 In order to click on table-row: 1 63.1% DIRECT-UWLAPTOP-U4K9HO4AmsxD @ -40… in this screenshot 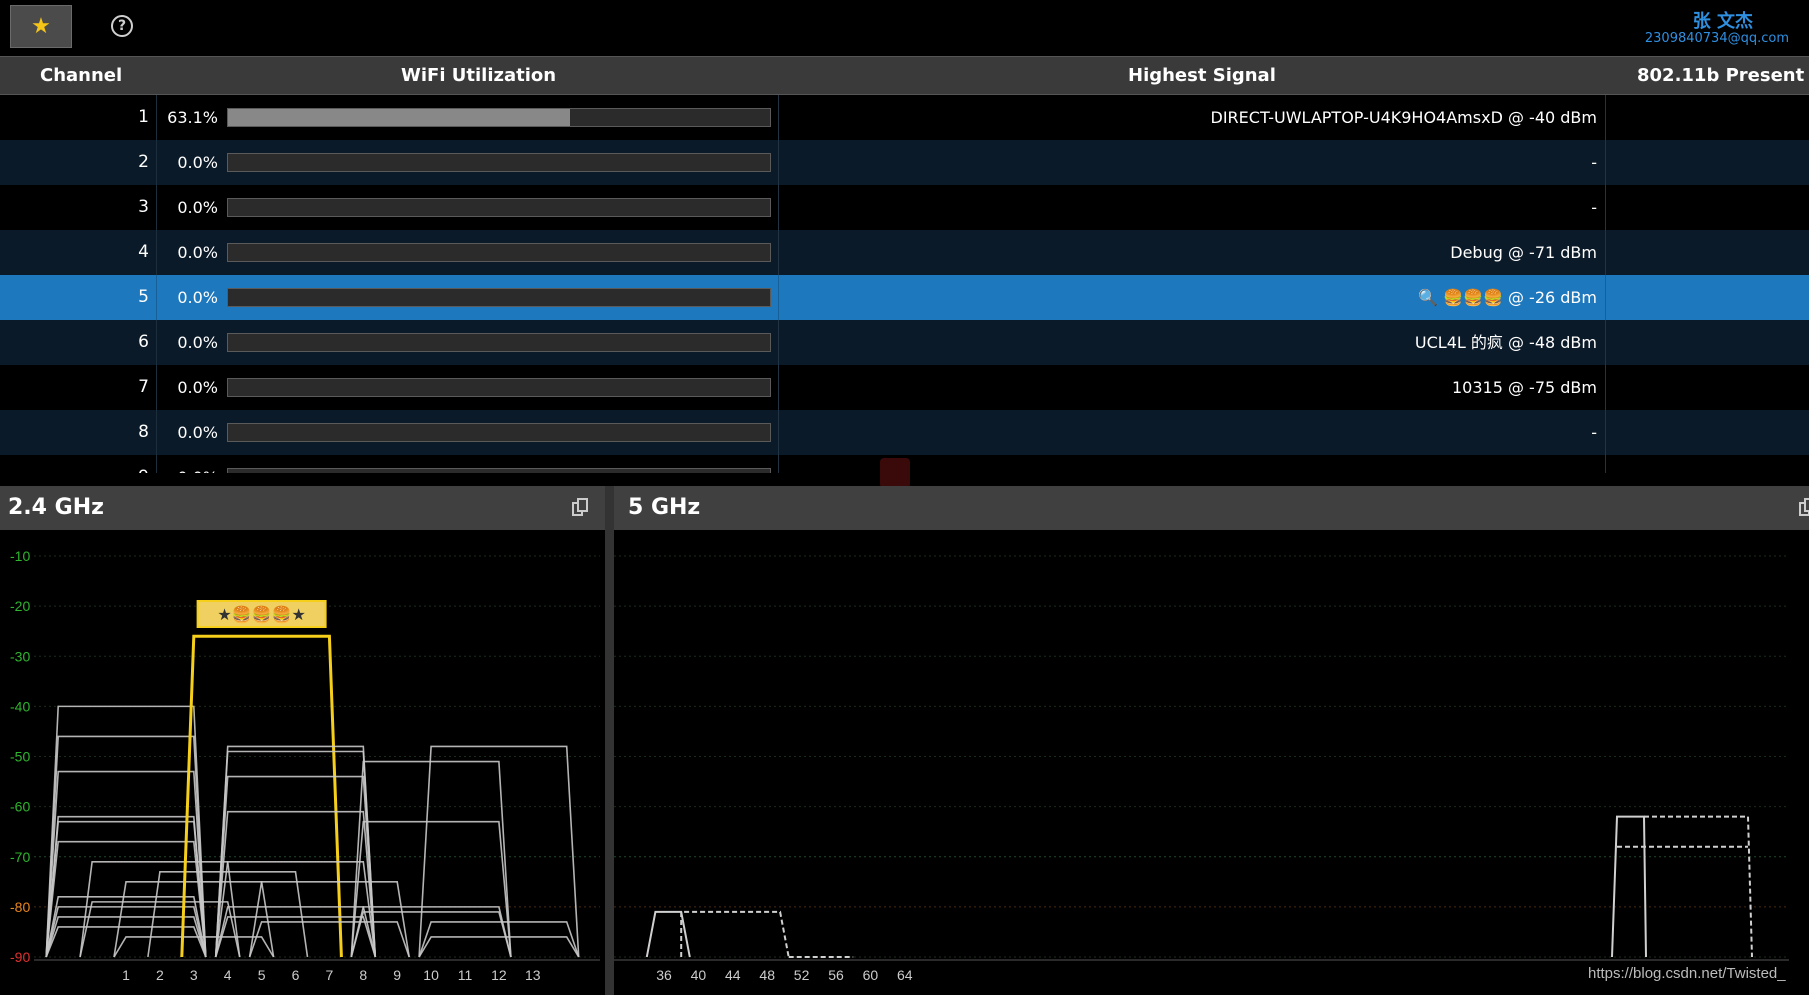, I will do `click(904, 117)`.